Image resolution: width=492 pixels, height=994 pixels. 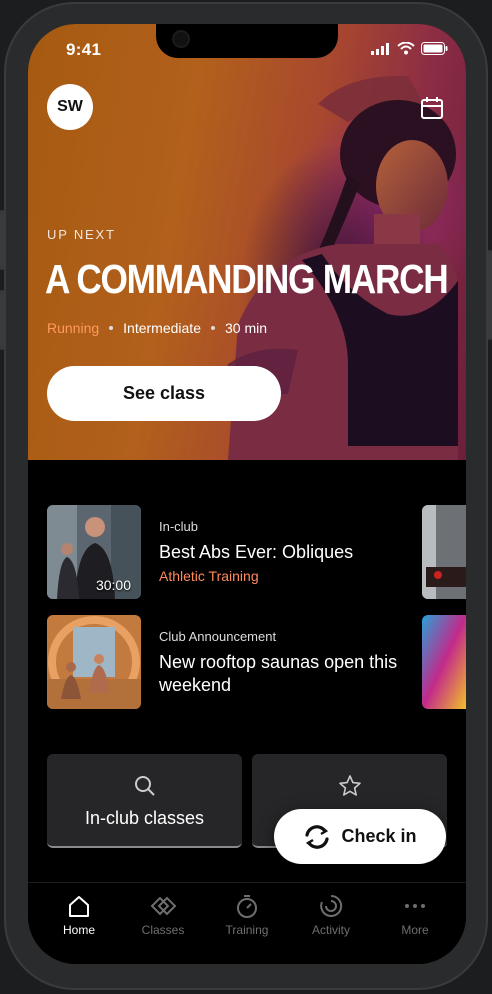 I want to click on check-in-label: Check in, so click(x=379, y=836).